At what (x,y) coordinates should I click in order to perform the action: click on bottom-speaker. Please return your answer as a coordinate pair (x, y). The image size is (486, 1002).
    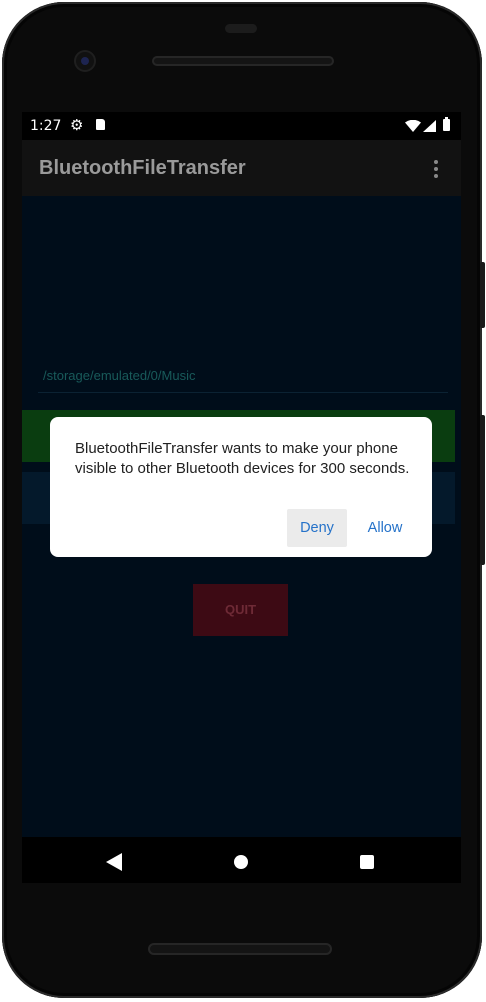
    Looking at the image, I should click on (240, 949).